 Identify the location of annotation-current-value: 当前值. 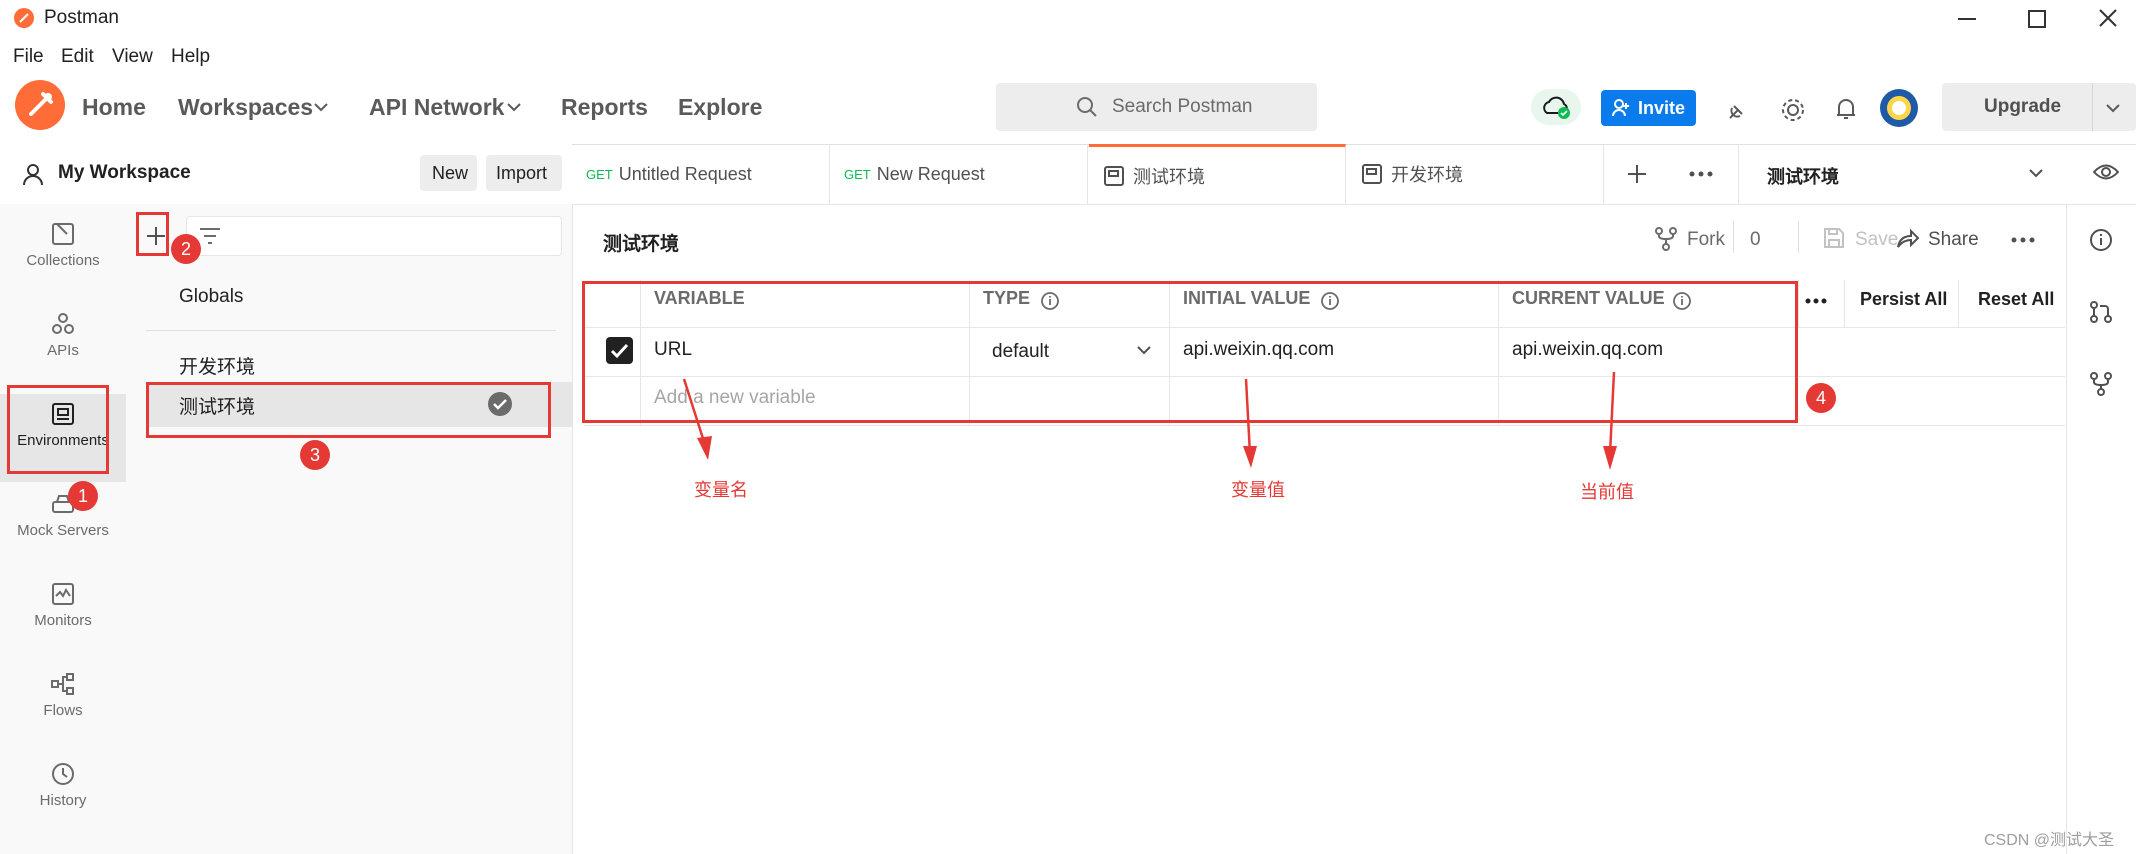
(1607, 492).